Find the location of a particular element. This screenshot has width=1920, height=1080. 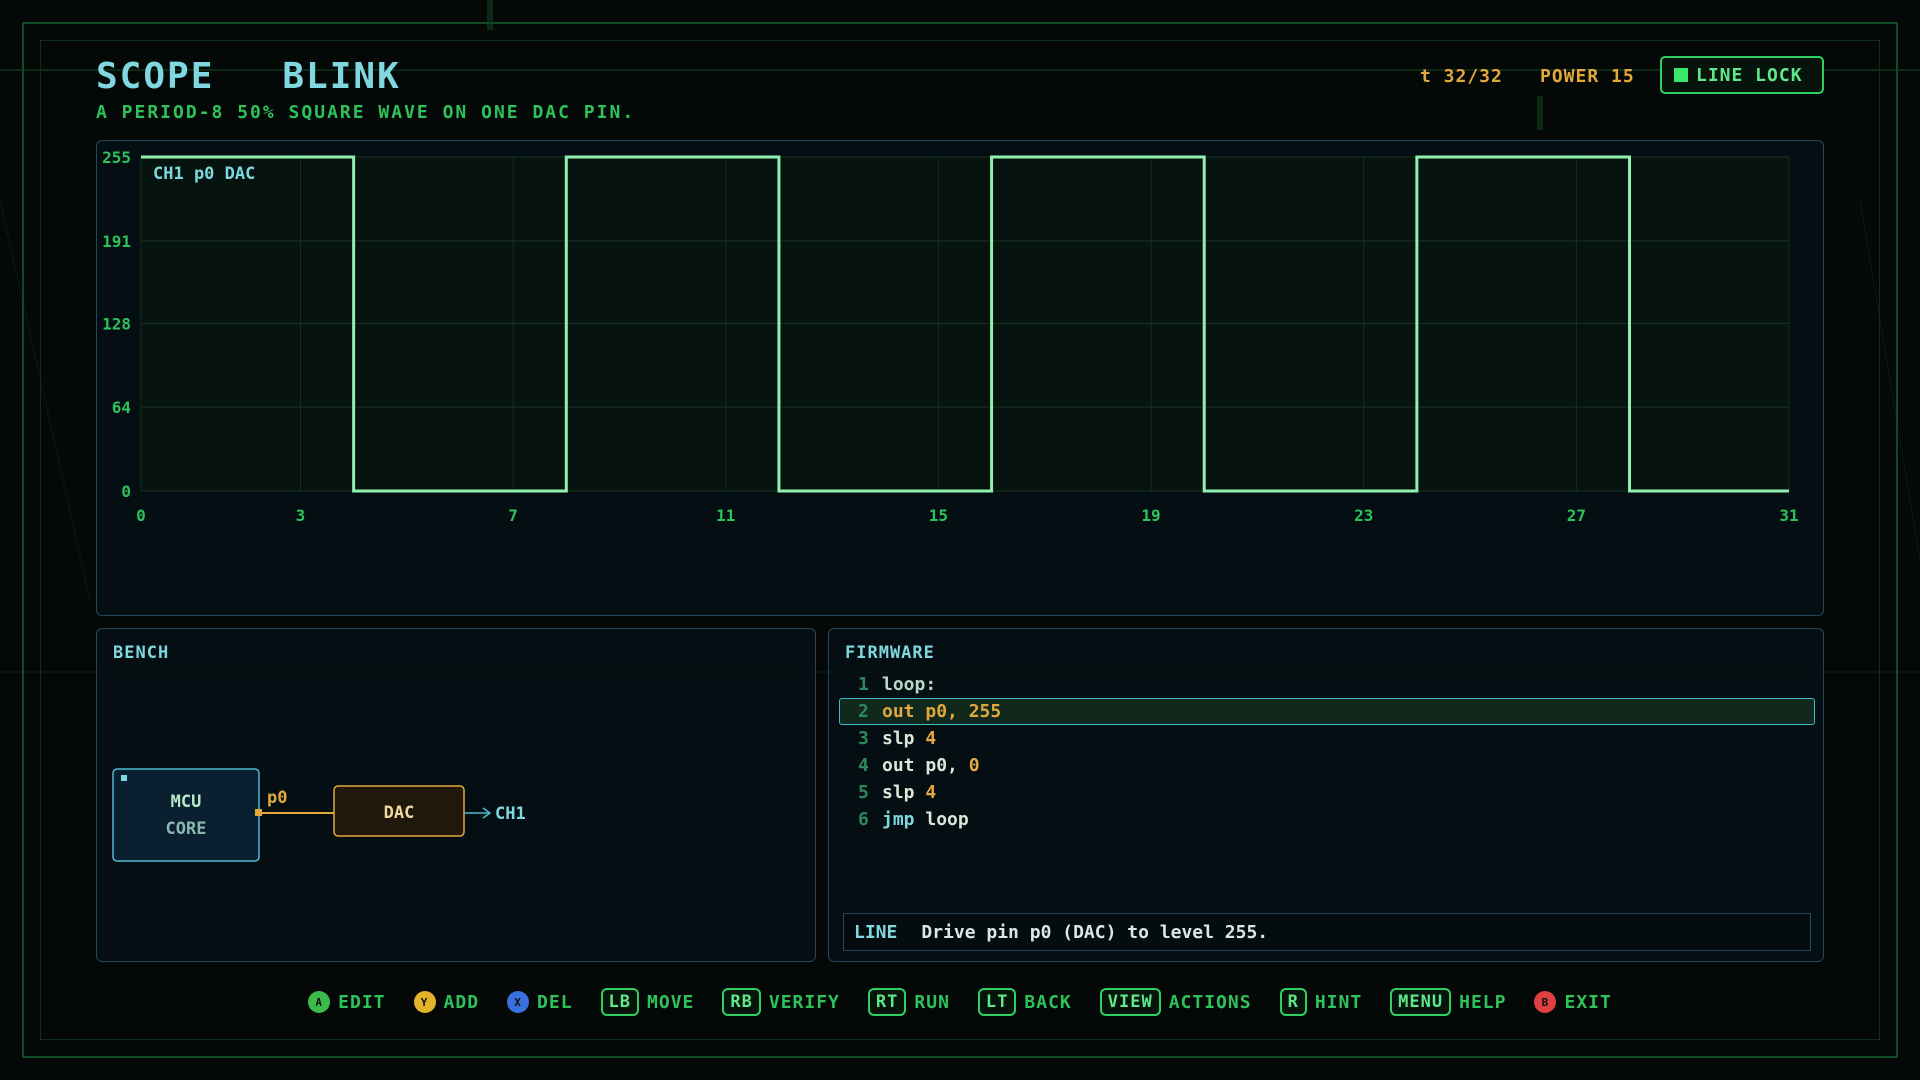

hint-label: EDIT is located at coordinates (362, 1002).